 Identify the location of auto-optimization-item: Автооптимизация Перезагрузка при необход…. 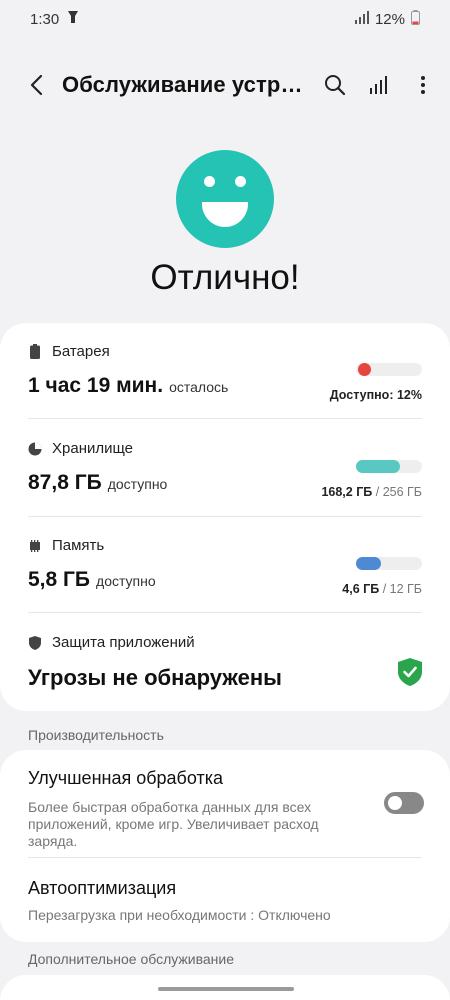
(225, 901).